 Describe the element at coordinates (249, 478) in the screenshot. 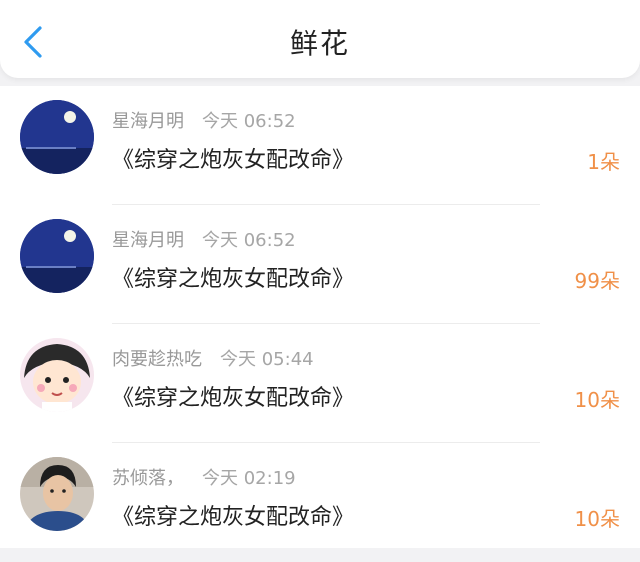

I see `timestamp: 今天 02:19` at that location.